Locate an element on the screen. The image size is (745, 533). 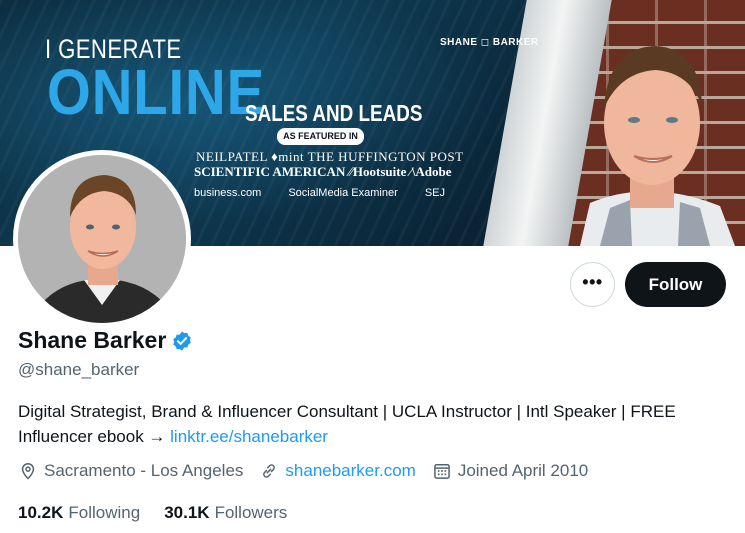
website-link: shanebarker.com is located at coordinates (350, 471).